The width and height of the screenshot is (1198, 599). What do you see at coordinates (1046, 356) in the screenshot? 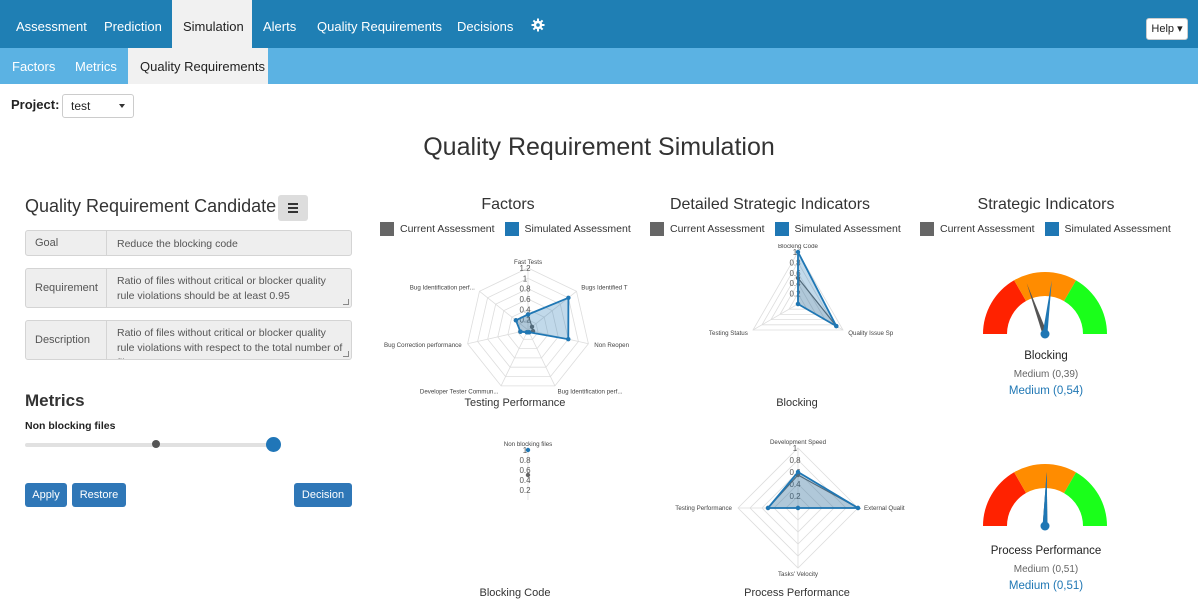
I see `si-name-blocking: Blocking` at bounding box center [1046, 356].